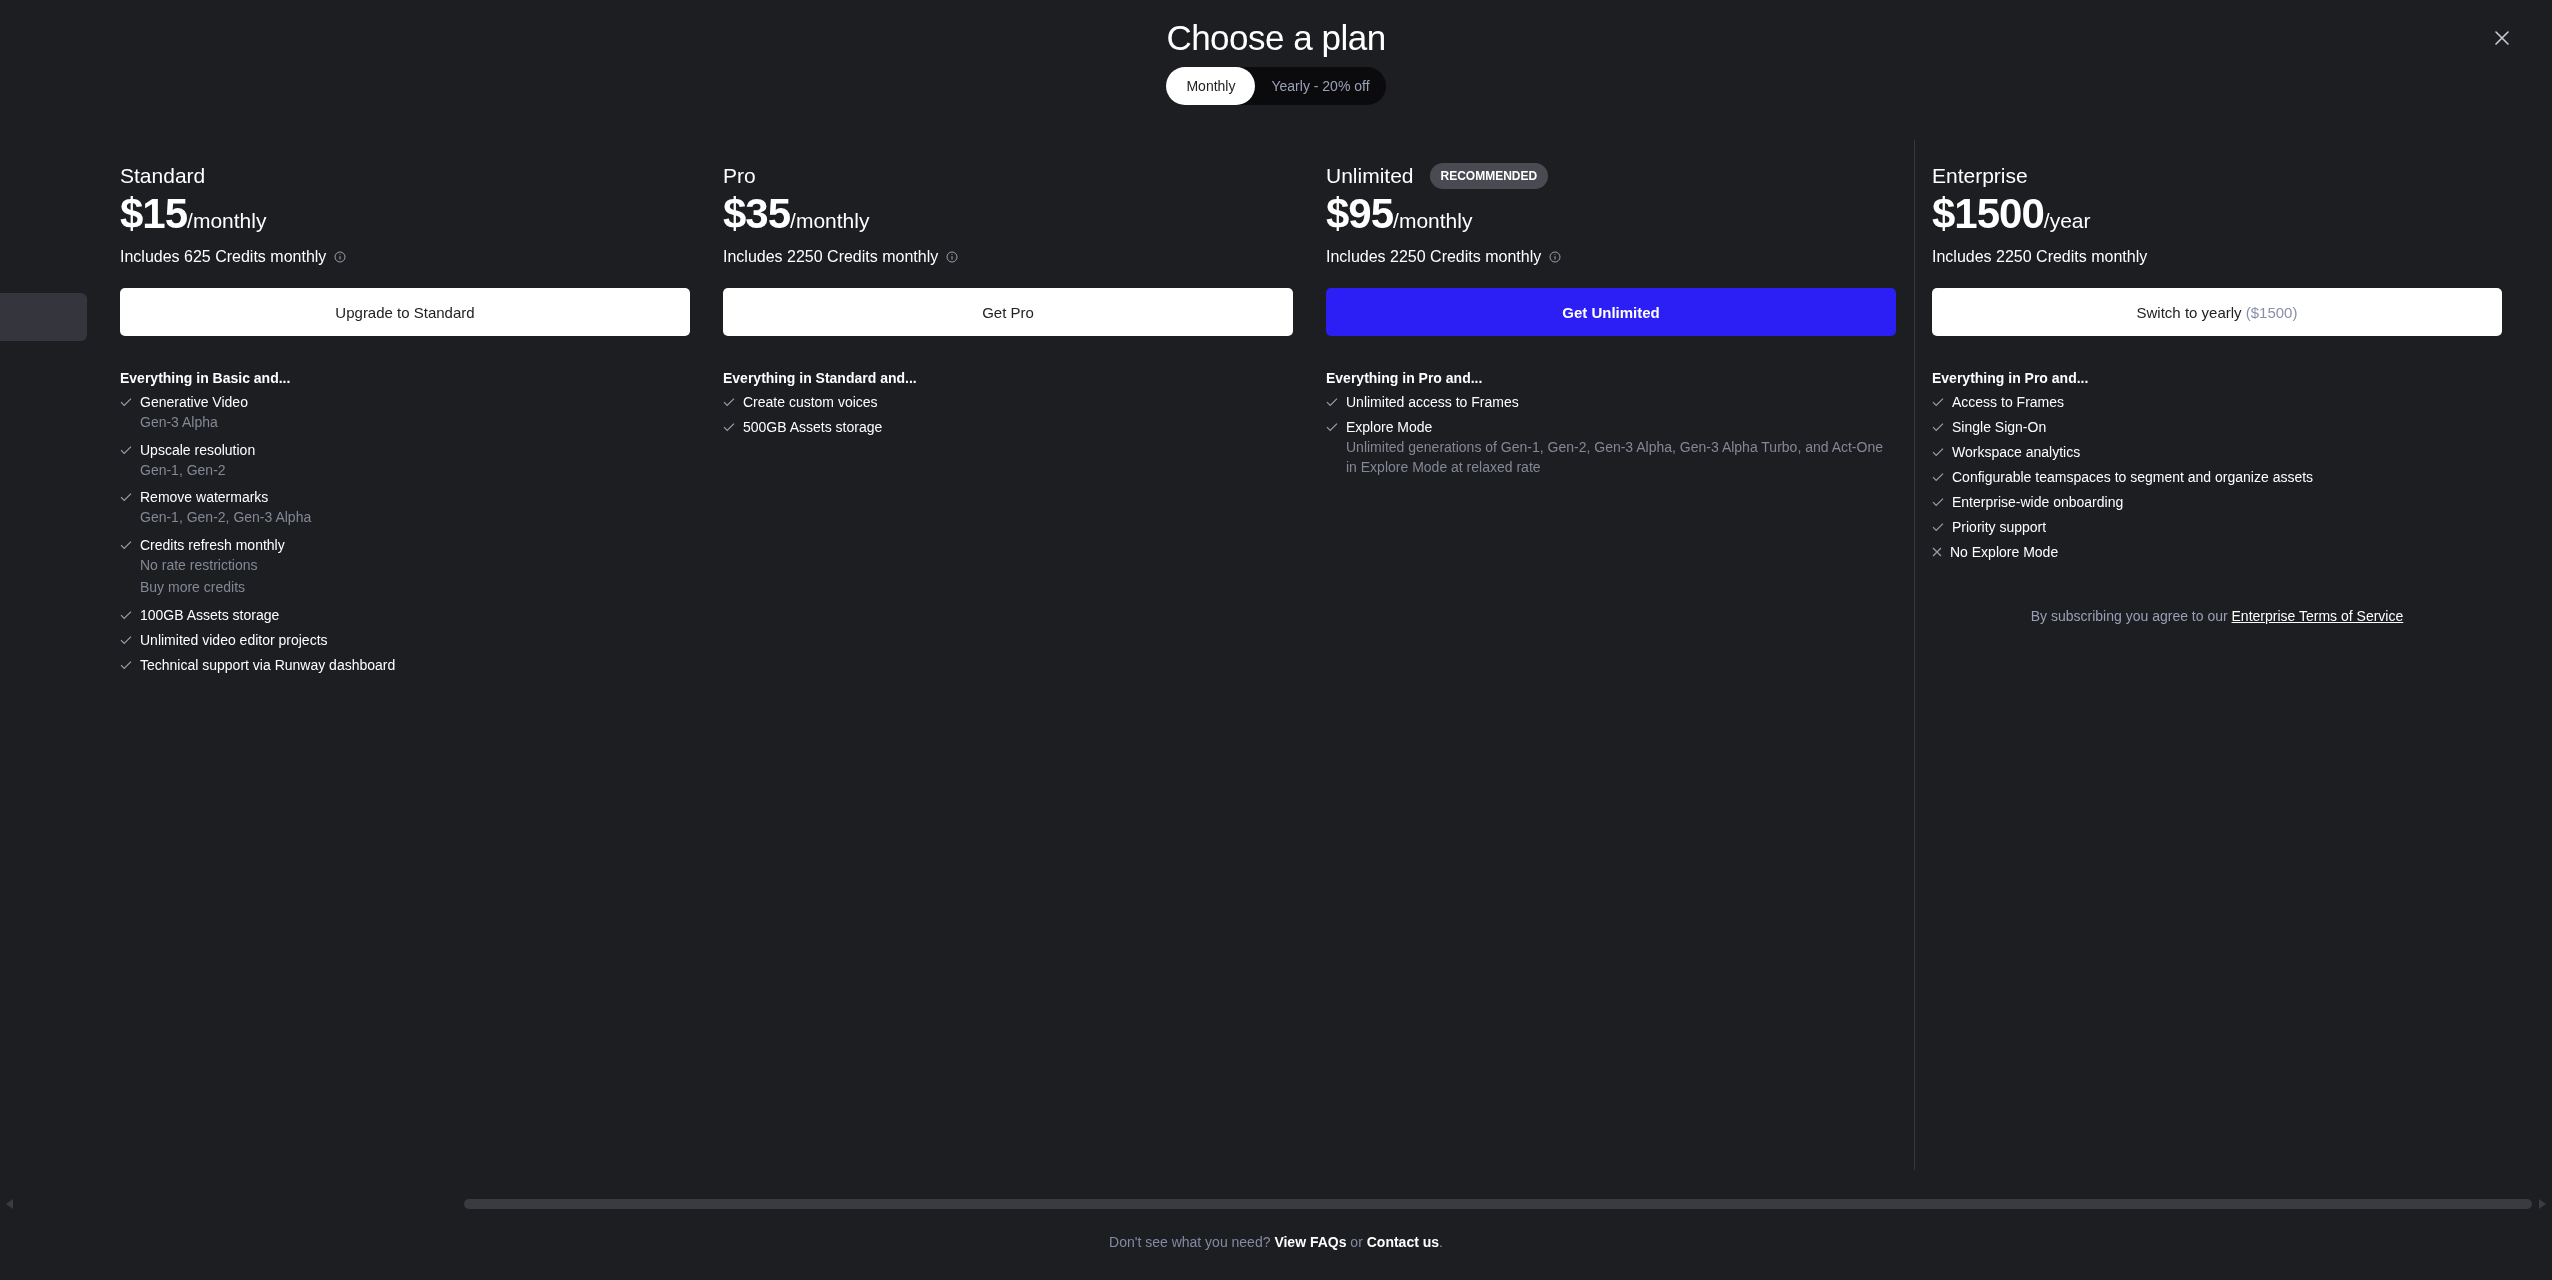 The height and width of the screenshot is (1280, 2552). Describe the element at coordinates (199, 565) in the screenshot. I see `feature-detail: No rate restrictions` at that location.